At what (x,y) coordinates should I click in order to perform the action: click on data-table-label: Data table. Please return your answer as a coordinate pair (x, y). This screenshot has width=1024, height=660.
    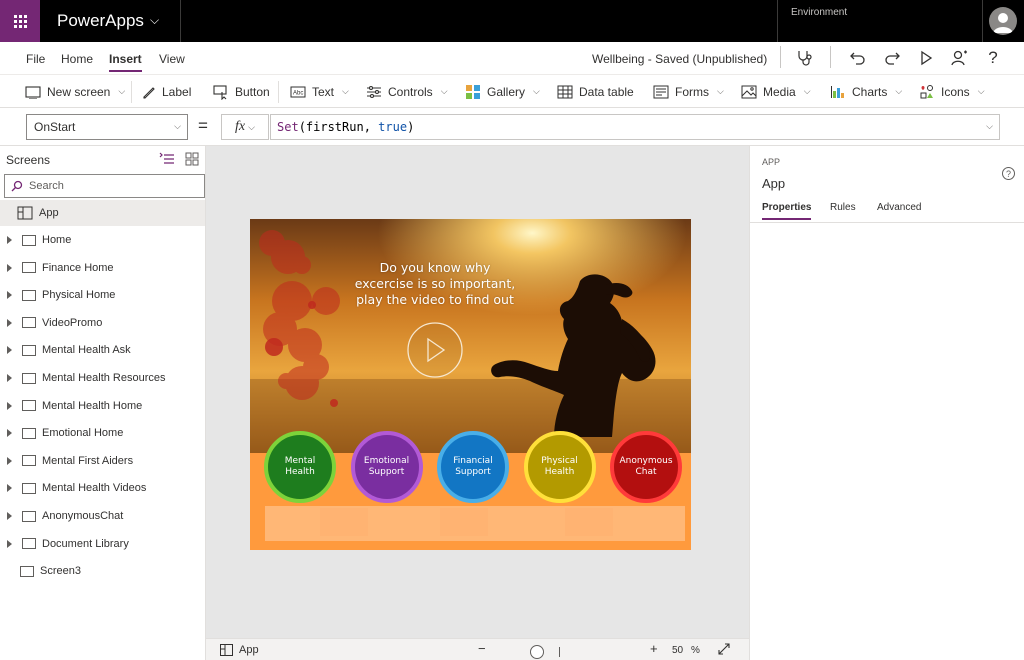
    Looking at the image, I should click on (606, 91).